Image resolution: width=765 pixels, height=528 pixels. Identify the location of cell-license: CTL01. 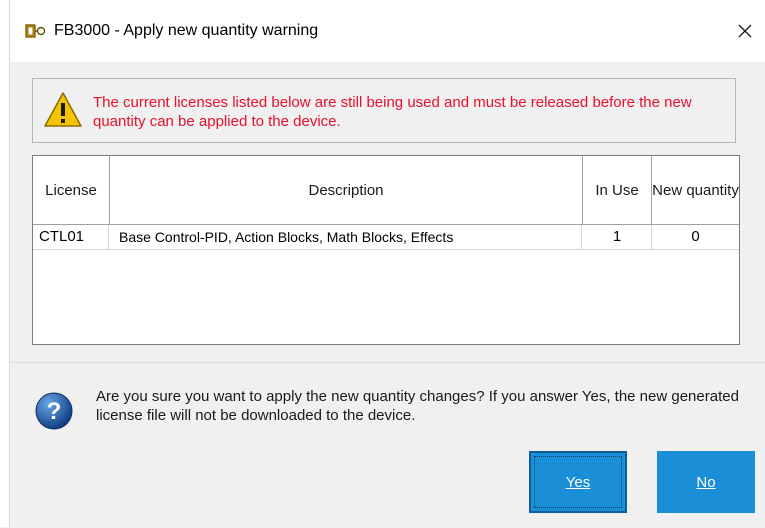
(71, 237).